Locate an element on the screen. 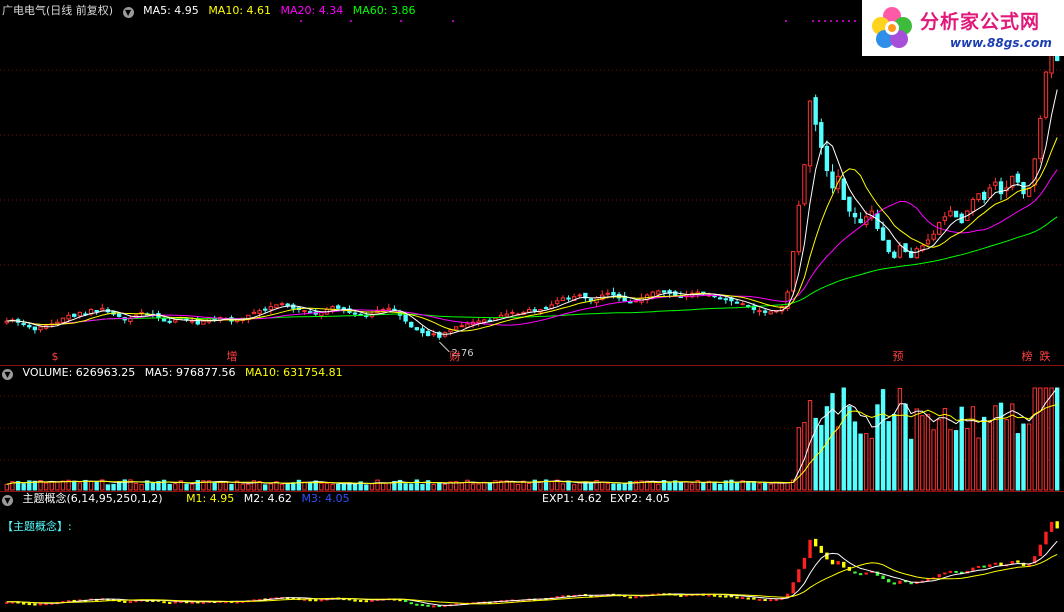  site-logo: 分析家公式网 www.88gs.com is located at coordinates (963, 28).